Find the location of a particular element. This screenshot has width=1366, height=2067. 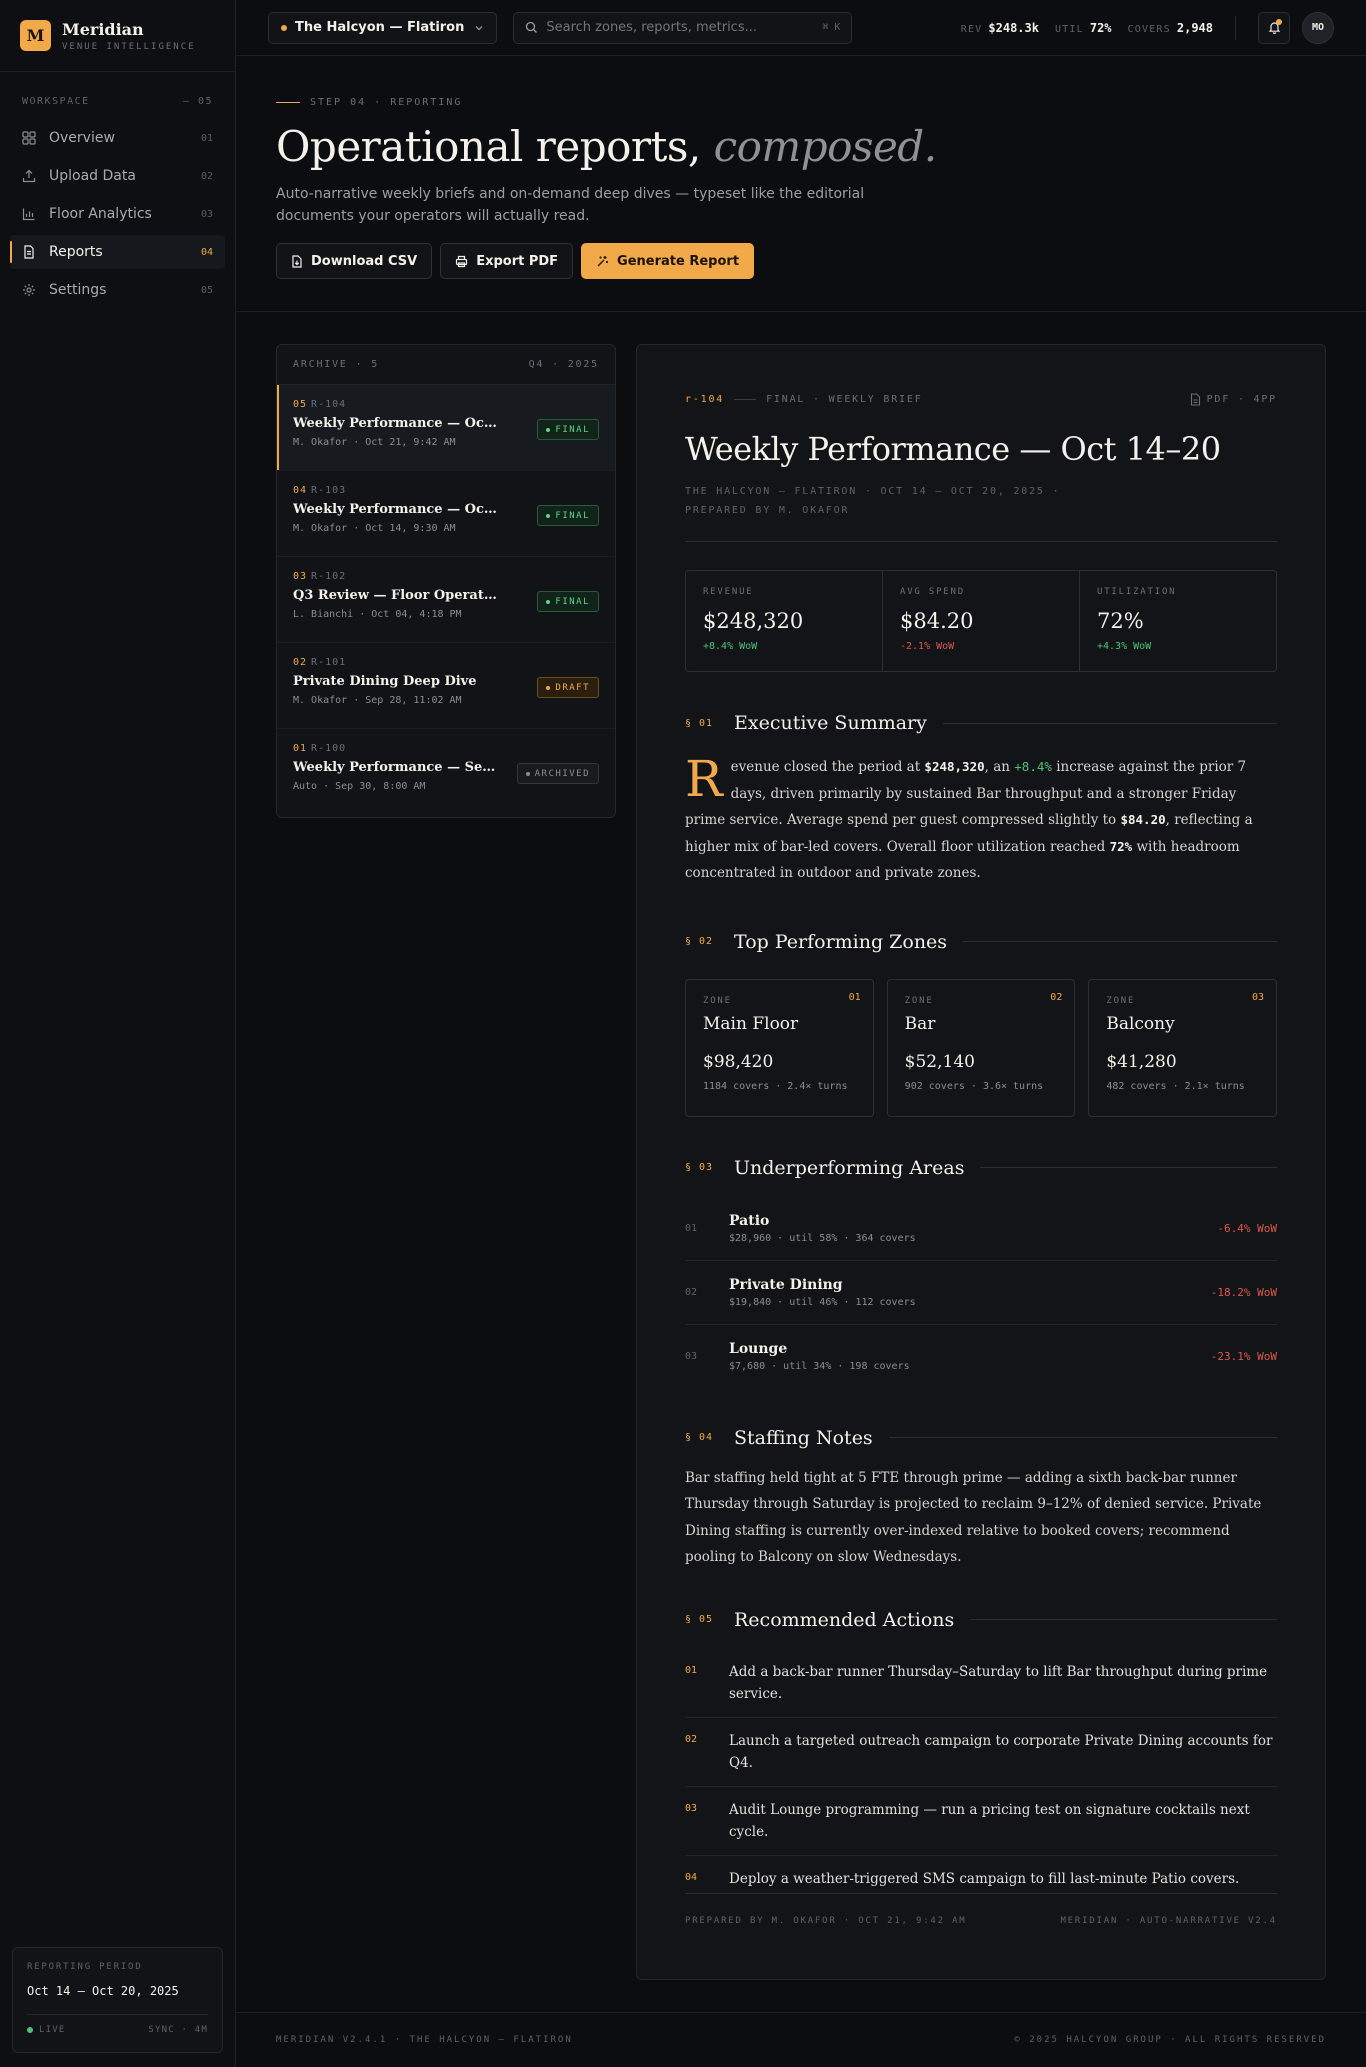

button-label: Export PDF is located at coordinates (517, 261).